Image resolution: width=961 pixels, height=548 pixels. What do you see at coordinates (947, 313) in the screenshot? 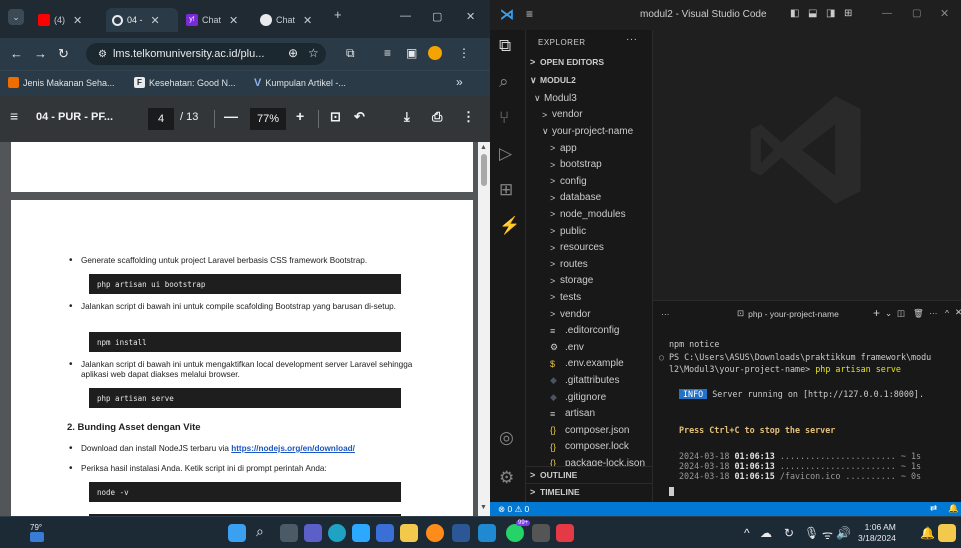
I see `maximize-panel-icon: ^` at bounding box center [947, 313].